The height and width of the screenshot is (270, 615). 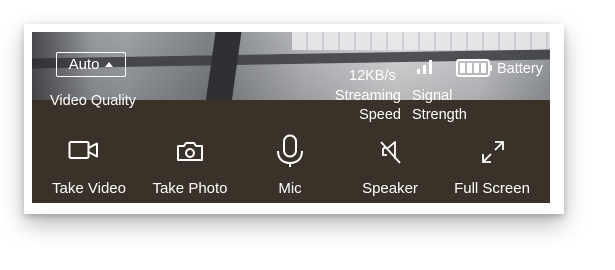 I want to click on microphone-icon, so click(x=290, y=150).